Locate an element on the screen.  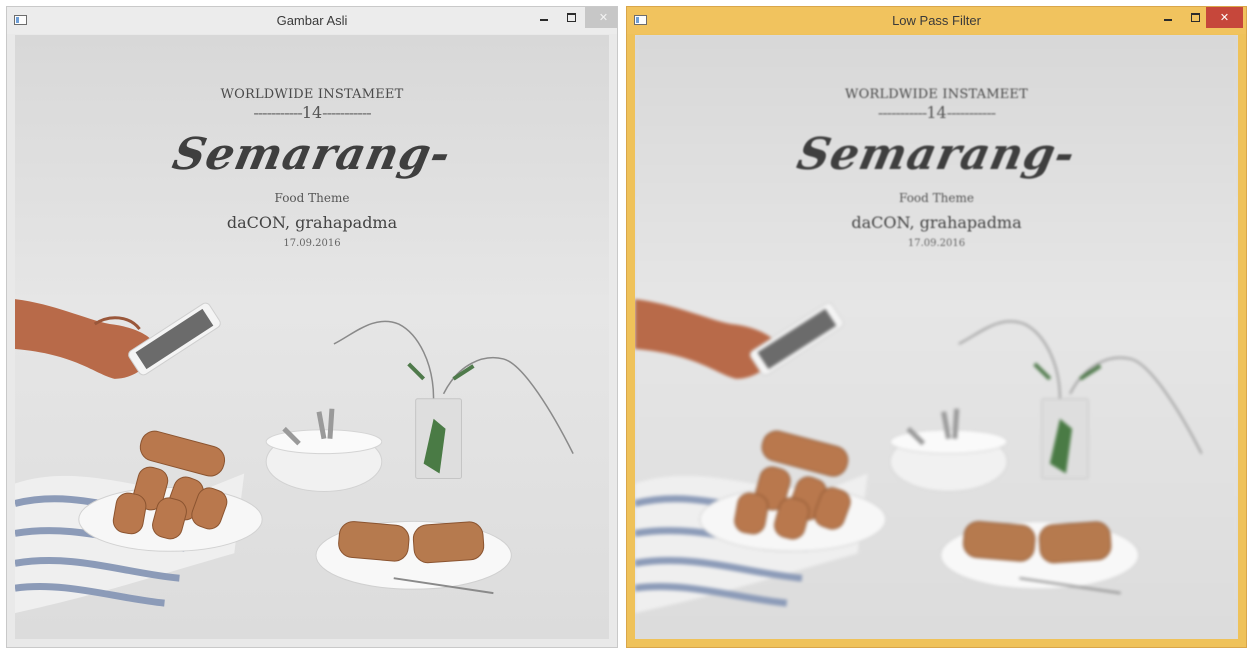
title-bar: Gambar Asli ✕ is located at coordinates (312, 20).